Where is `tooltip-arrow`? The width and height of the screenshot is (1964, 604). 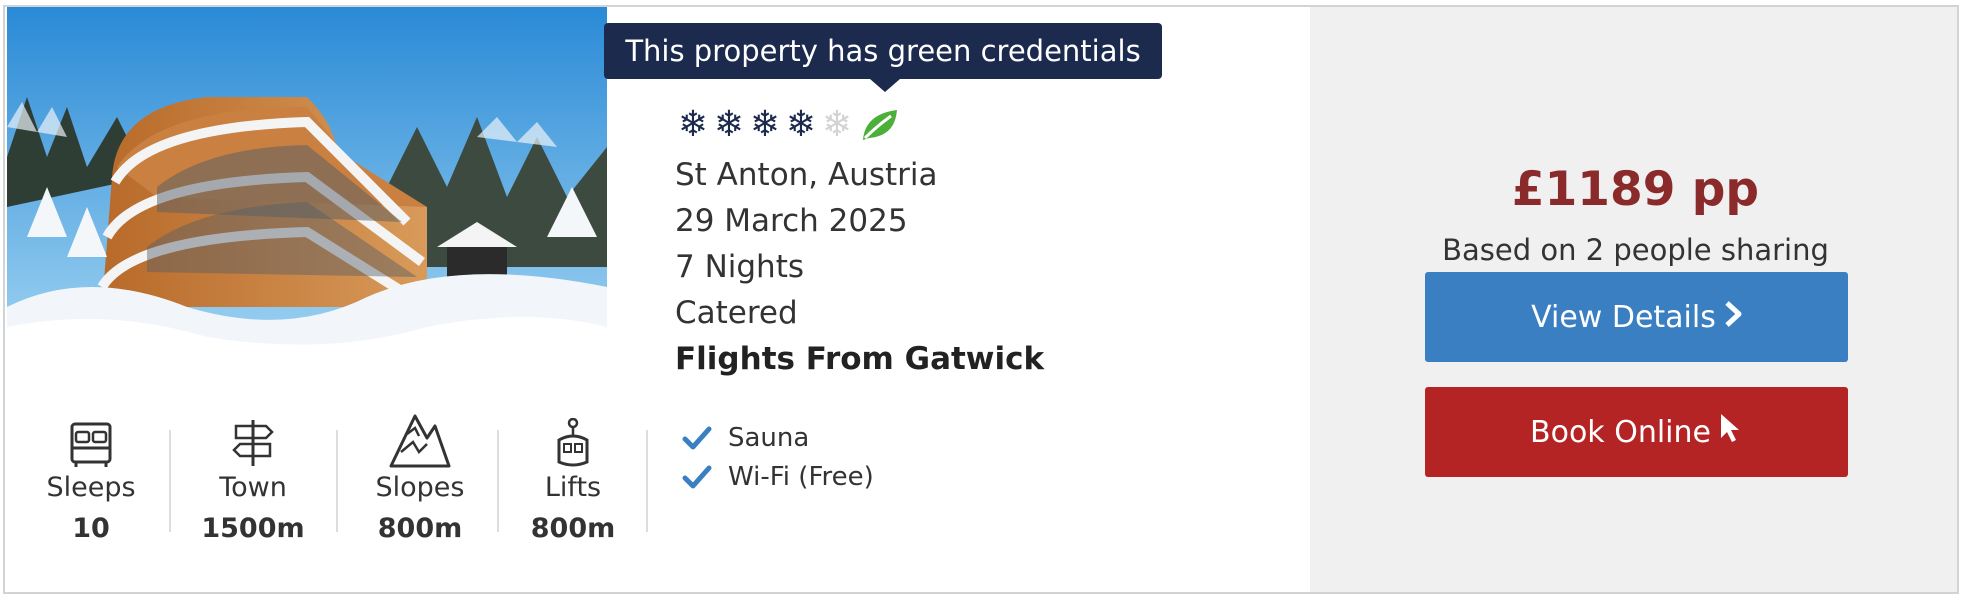 tooltip-arrow is located at coordinates (885, 85).